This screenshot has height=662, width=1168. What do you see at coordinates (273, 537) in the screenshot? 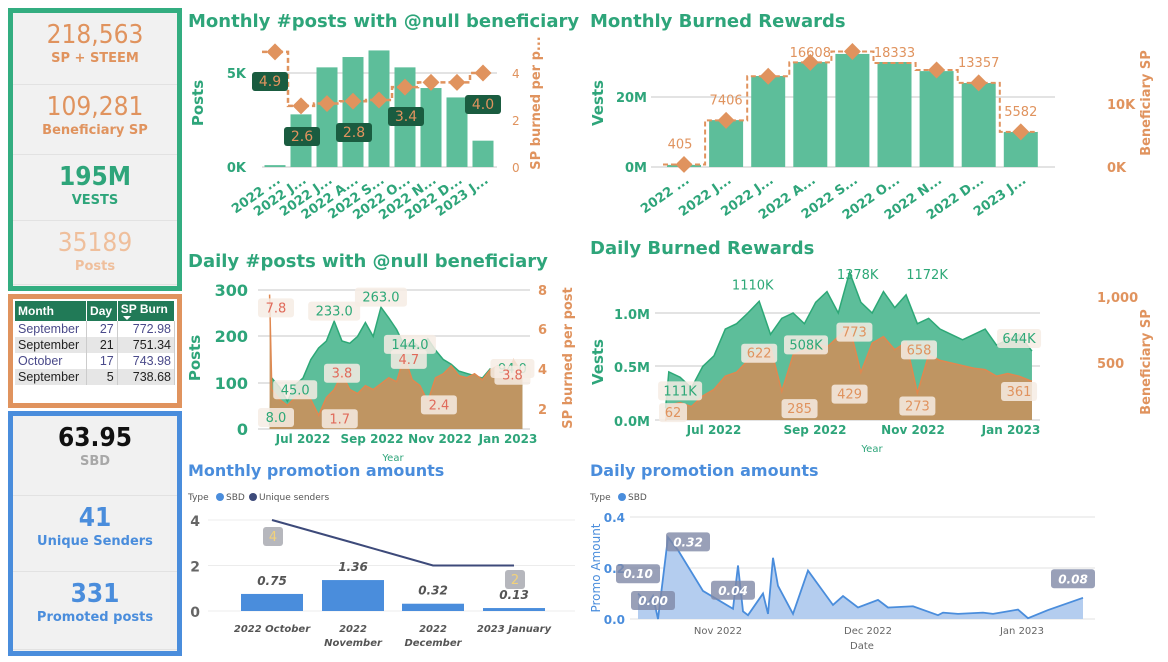
I see `data-label: 4` at bounding box center [273, 537].